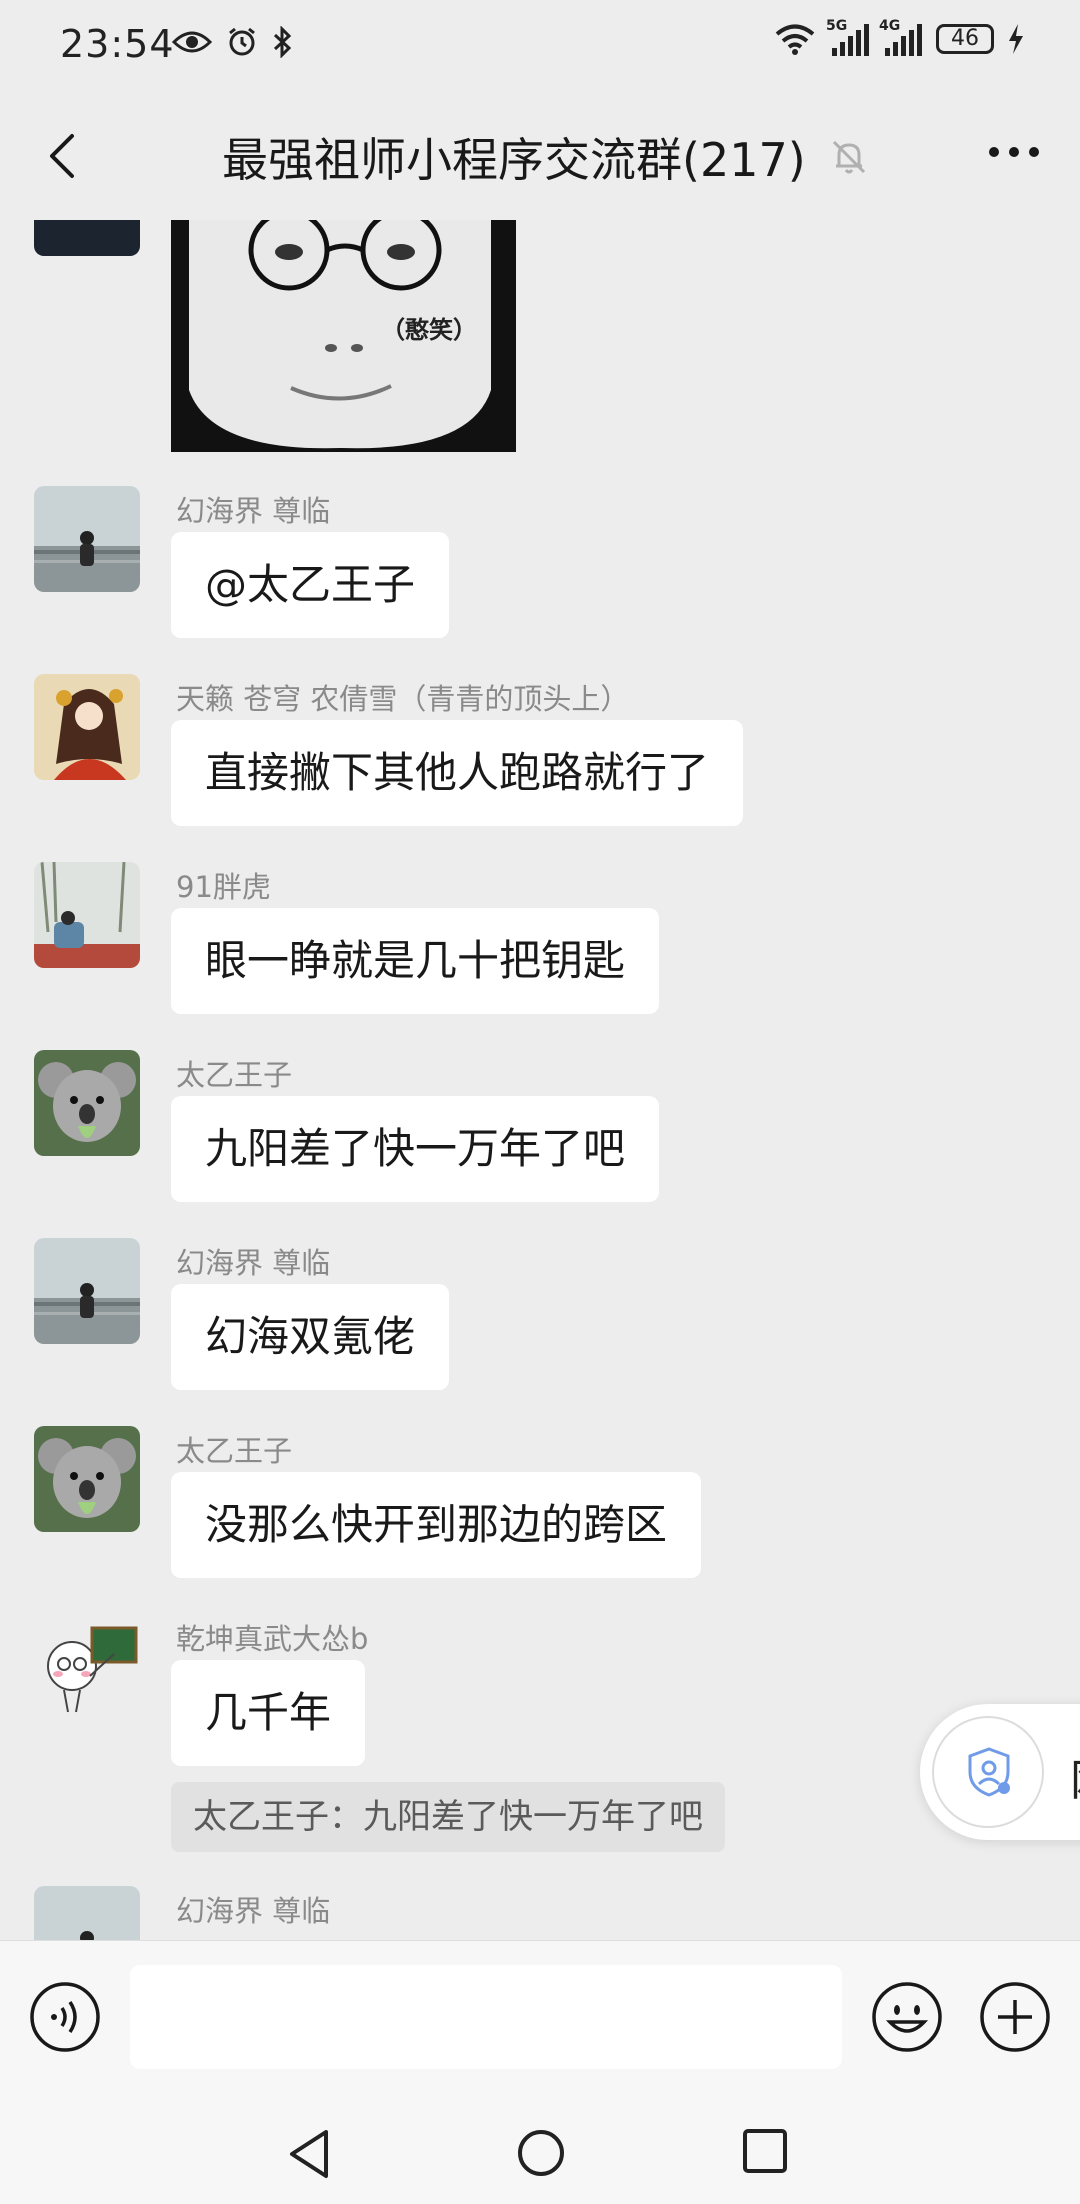 The image size is (1080, 2204). What do you see at coordinates (65, 2017) in the screenshot?
I see `voice-icon` at bounding box center [65, 2017].